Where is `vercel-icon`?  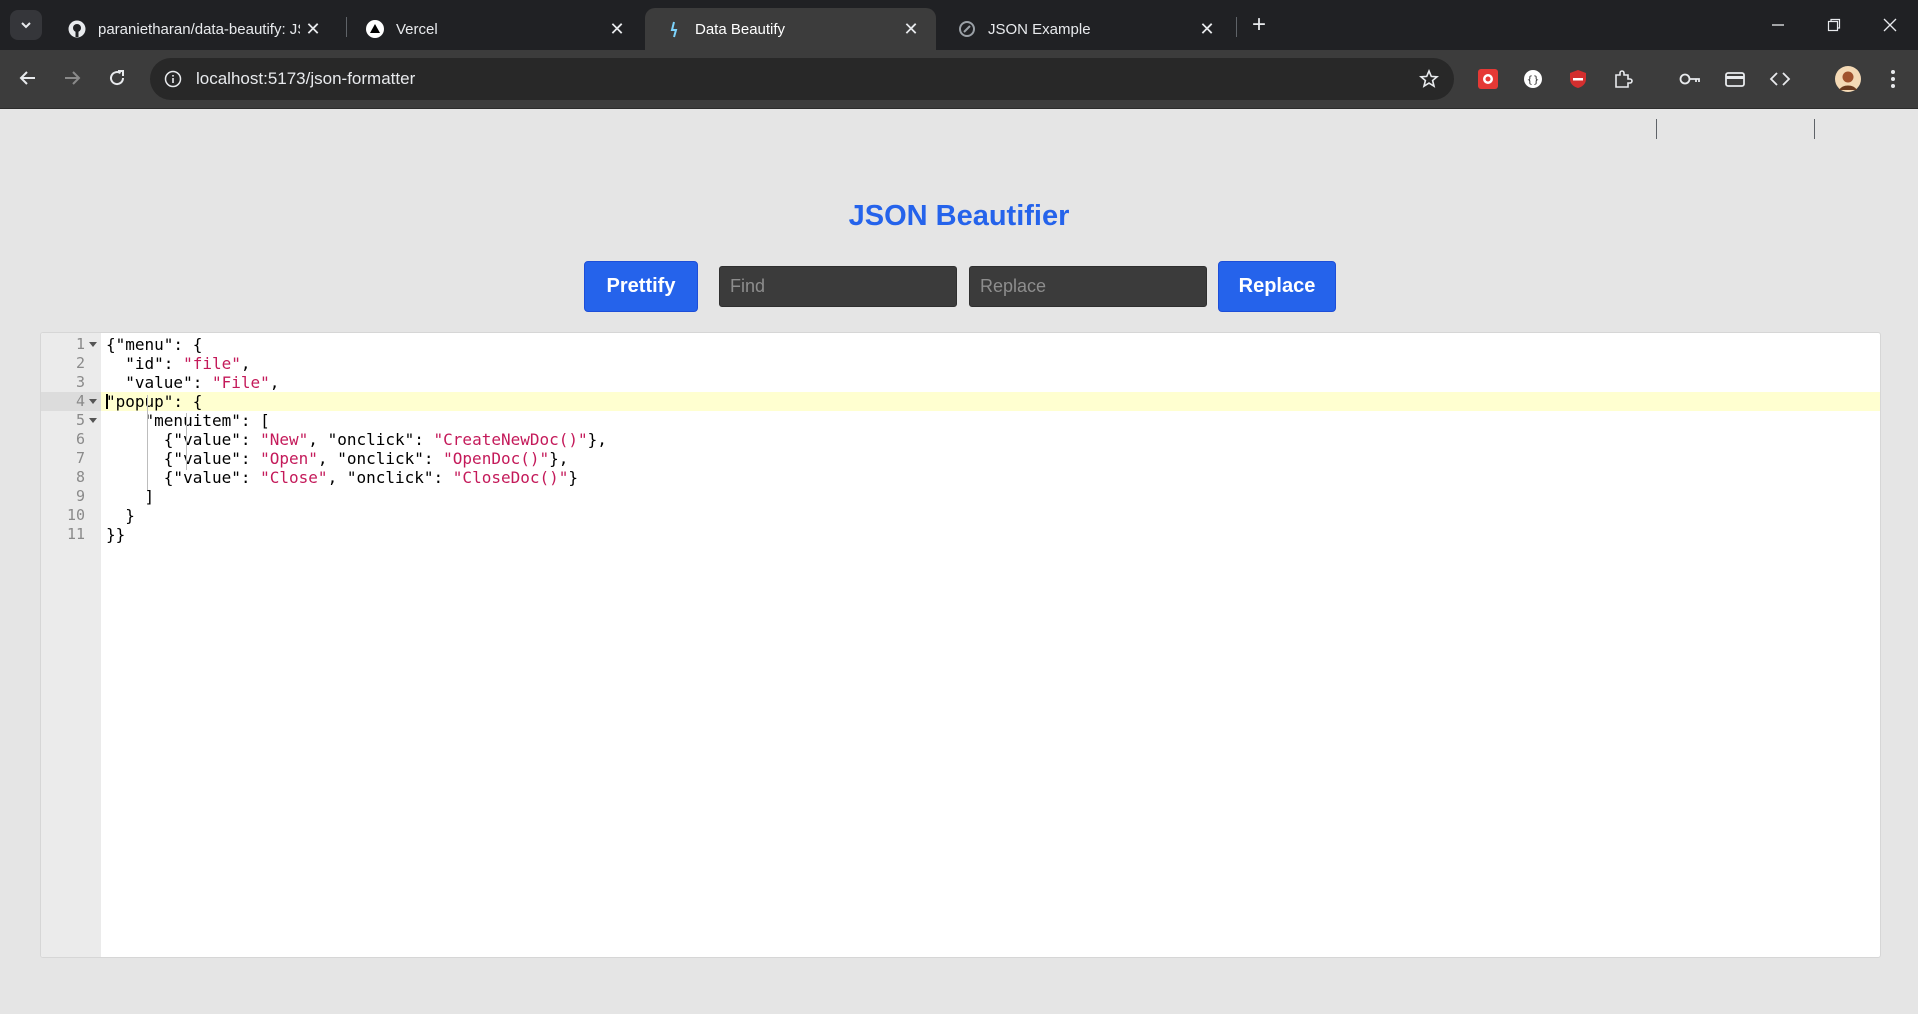 vercel-icon is located at coordinates (375, 29).